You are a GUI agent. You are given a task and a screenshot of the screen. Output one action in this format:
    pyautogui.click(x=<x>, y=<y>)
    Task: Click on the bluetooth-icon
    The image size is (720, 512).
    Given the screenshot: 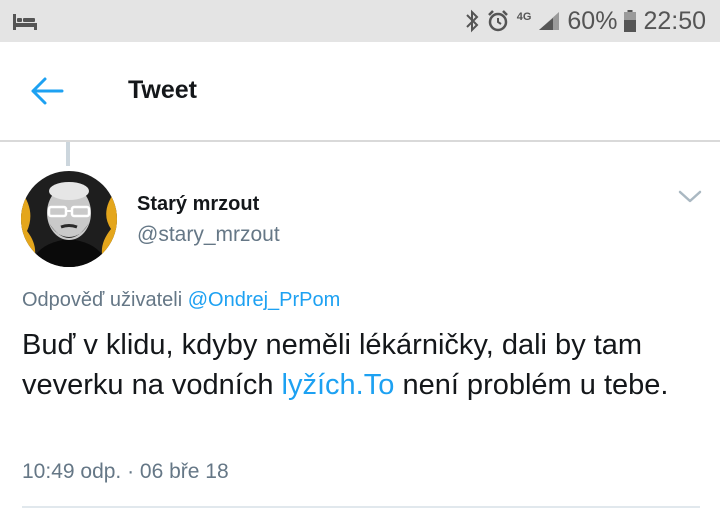 What is the action you would take?
    pyautogui.click(x=472, y=21)
    